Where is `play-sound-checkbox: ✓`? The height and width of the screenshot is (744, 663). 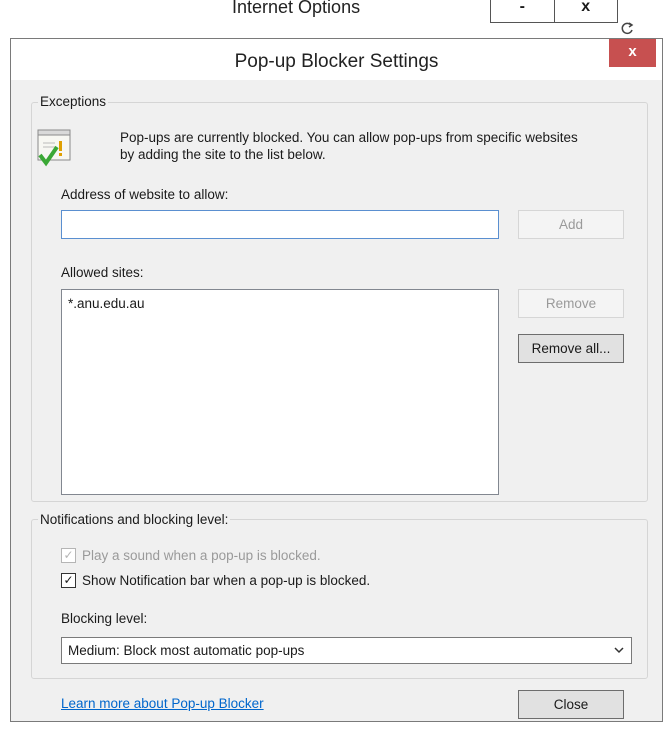
play-sound-checkbox: ✓ is located at coordinates (68, 555).